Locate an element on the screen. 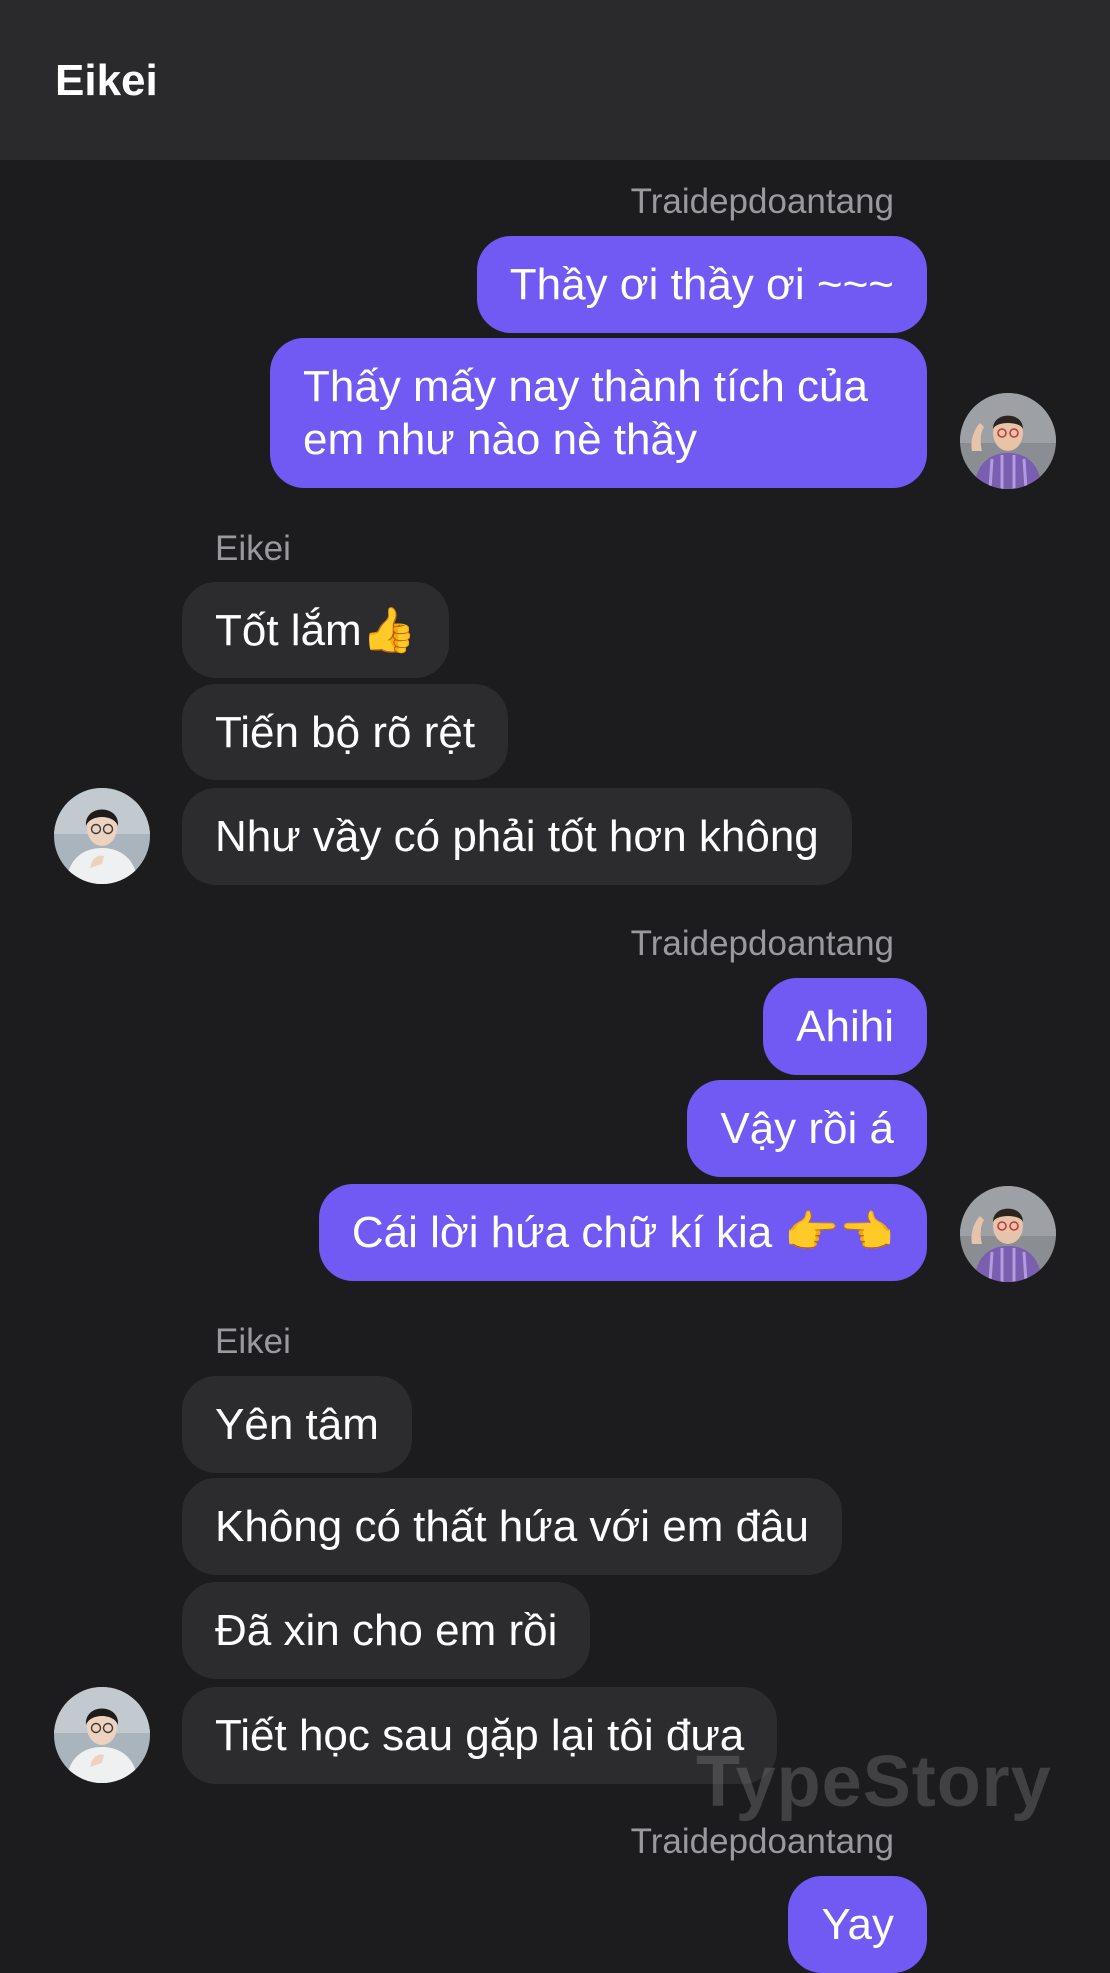 This screenshot has height=1973, width=1110. message-text: Như vầy có phải tốt hơn không is located at coordinates (517, 836).